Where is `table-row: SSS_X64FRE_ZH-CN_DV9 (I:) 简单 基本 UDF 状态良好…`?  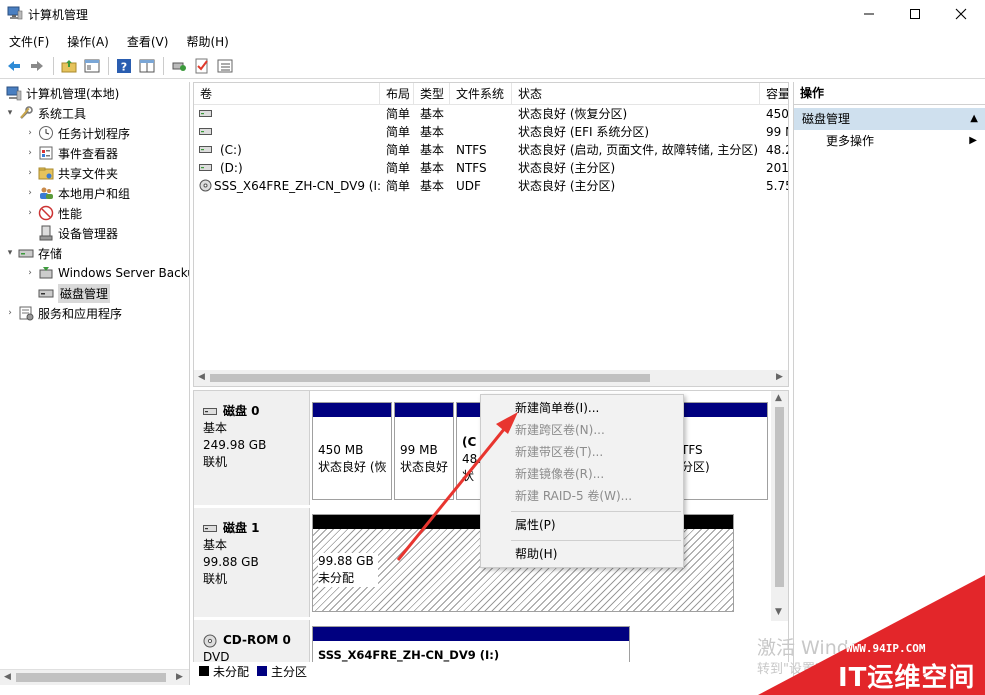 table-row: SSS_X64FRE_ZH-CN_DV9 (I:) 简单 基本 UDF 状态良好… is located at coordinates (491, 186).